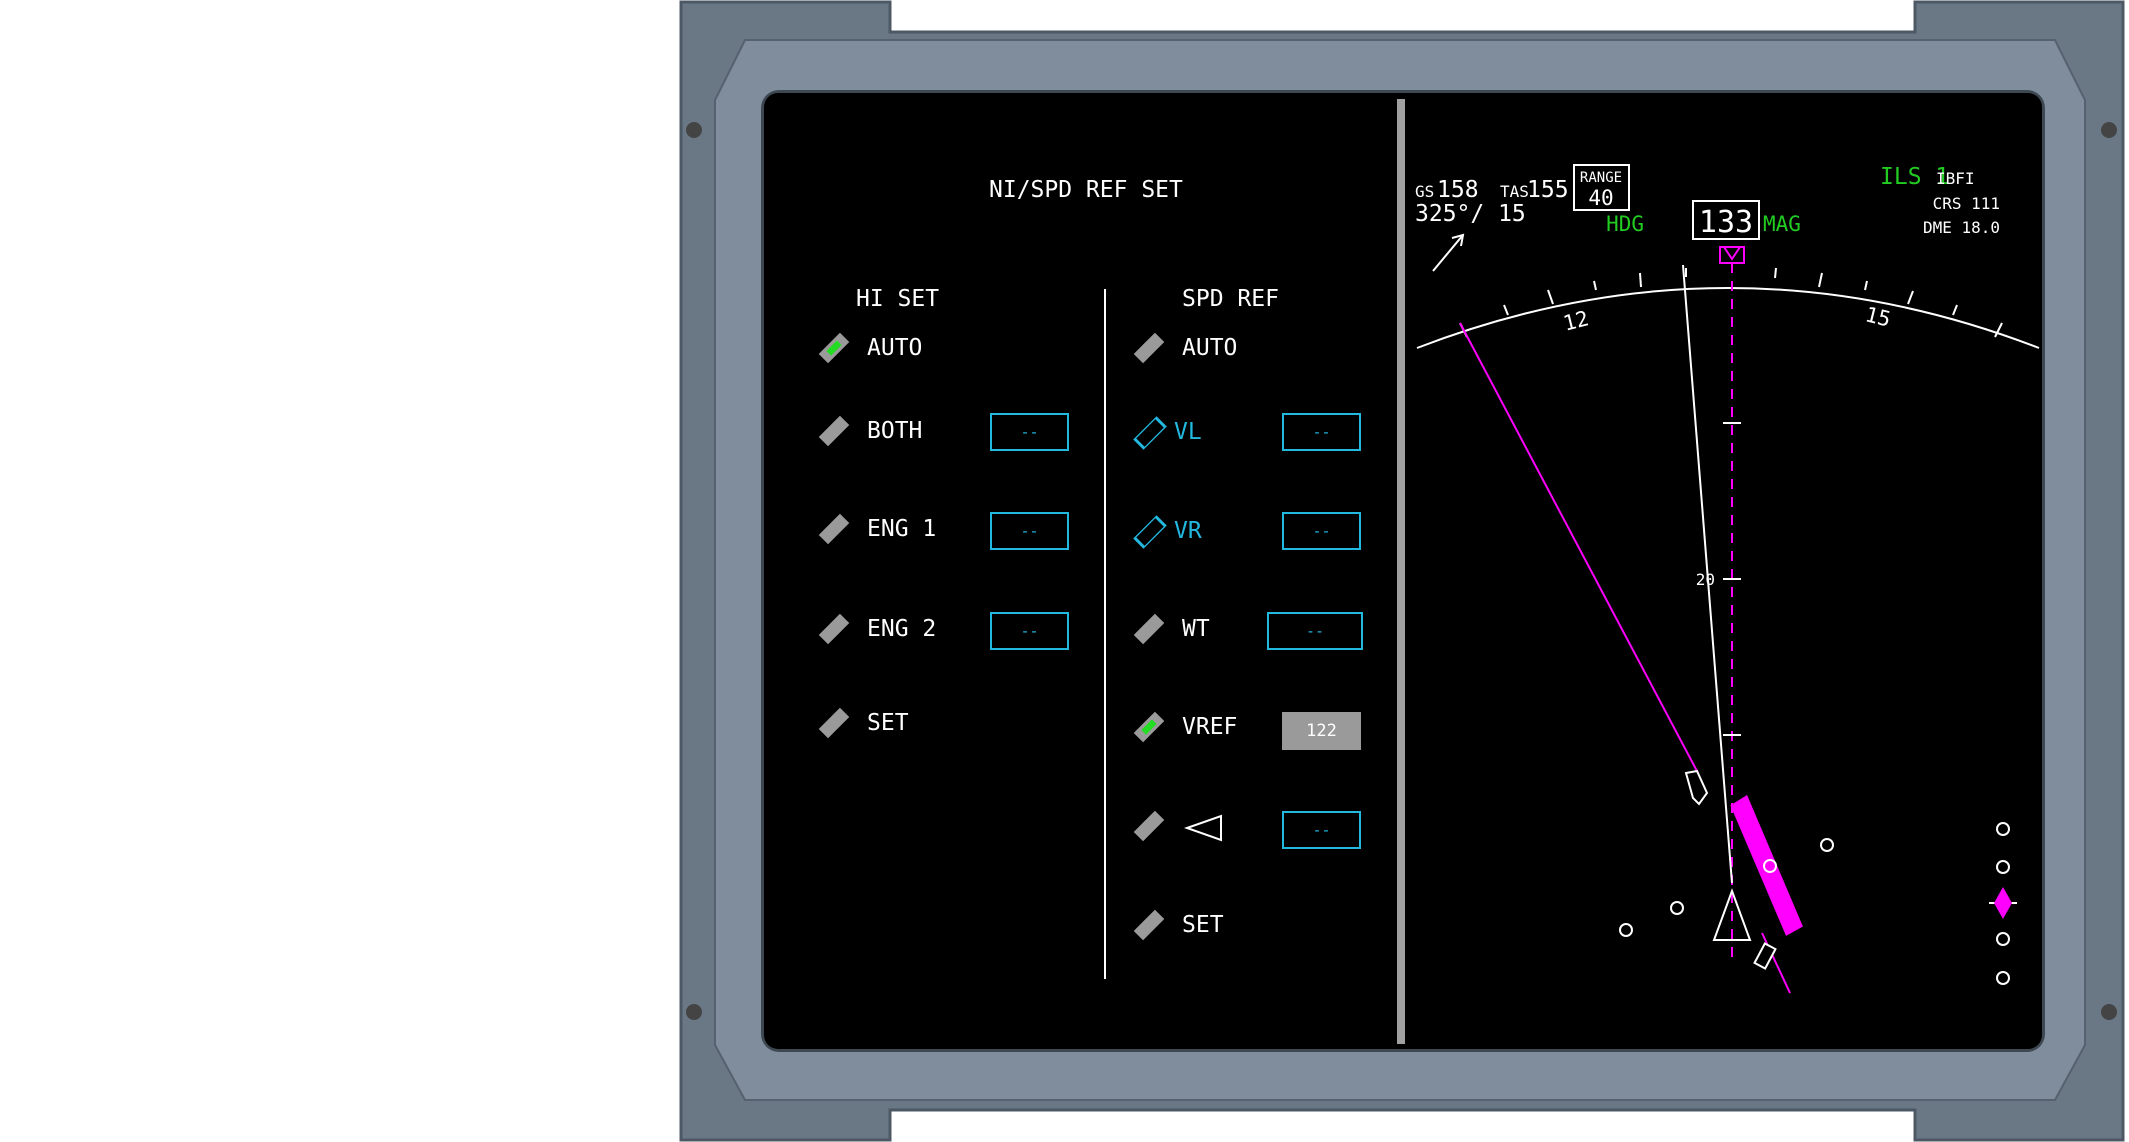  Describe the element at coordinates (898, 299) in the screenshot. I see `hi-set-header: HI SET` at that location.